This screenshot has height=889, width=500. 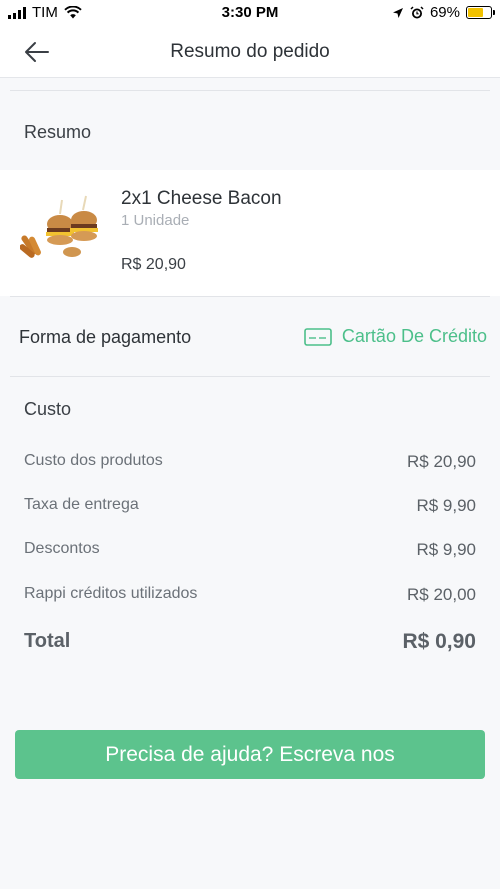 I want to click on page-title: Resumo do pedido, so click(x=250, y=51).